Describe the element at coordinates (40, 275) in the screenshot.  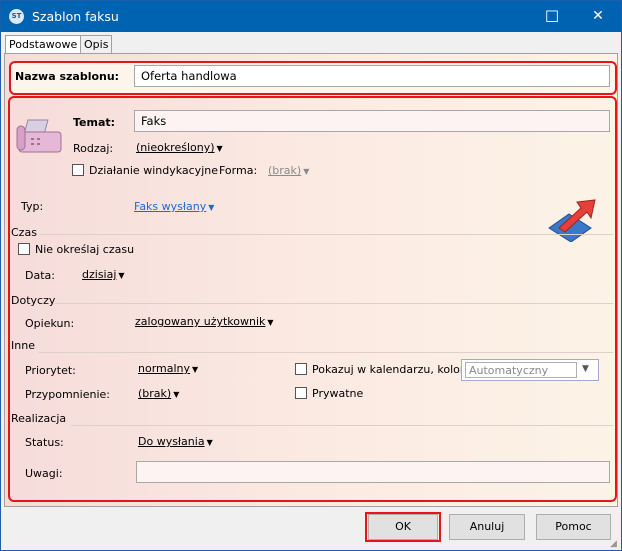
I see `date-label: Data:` at that location.